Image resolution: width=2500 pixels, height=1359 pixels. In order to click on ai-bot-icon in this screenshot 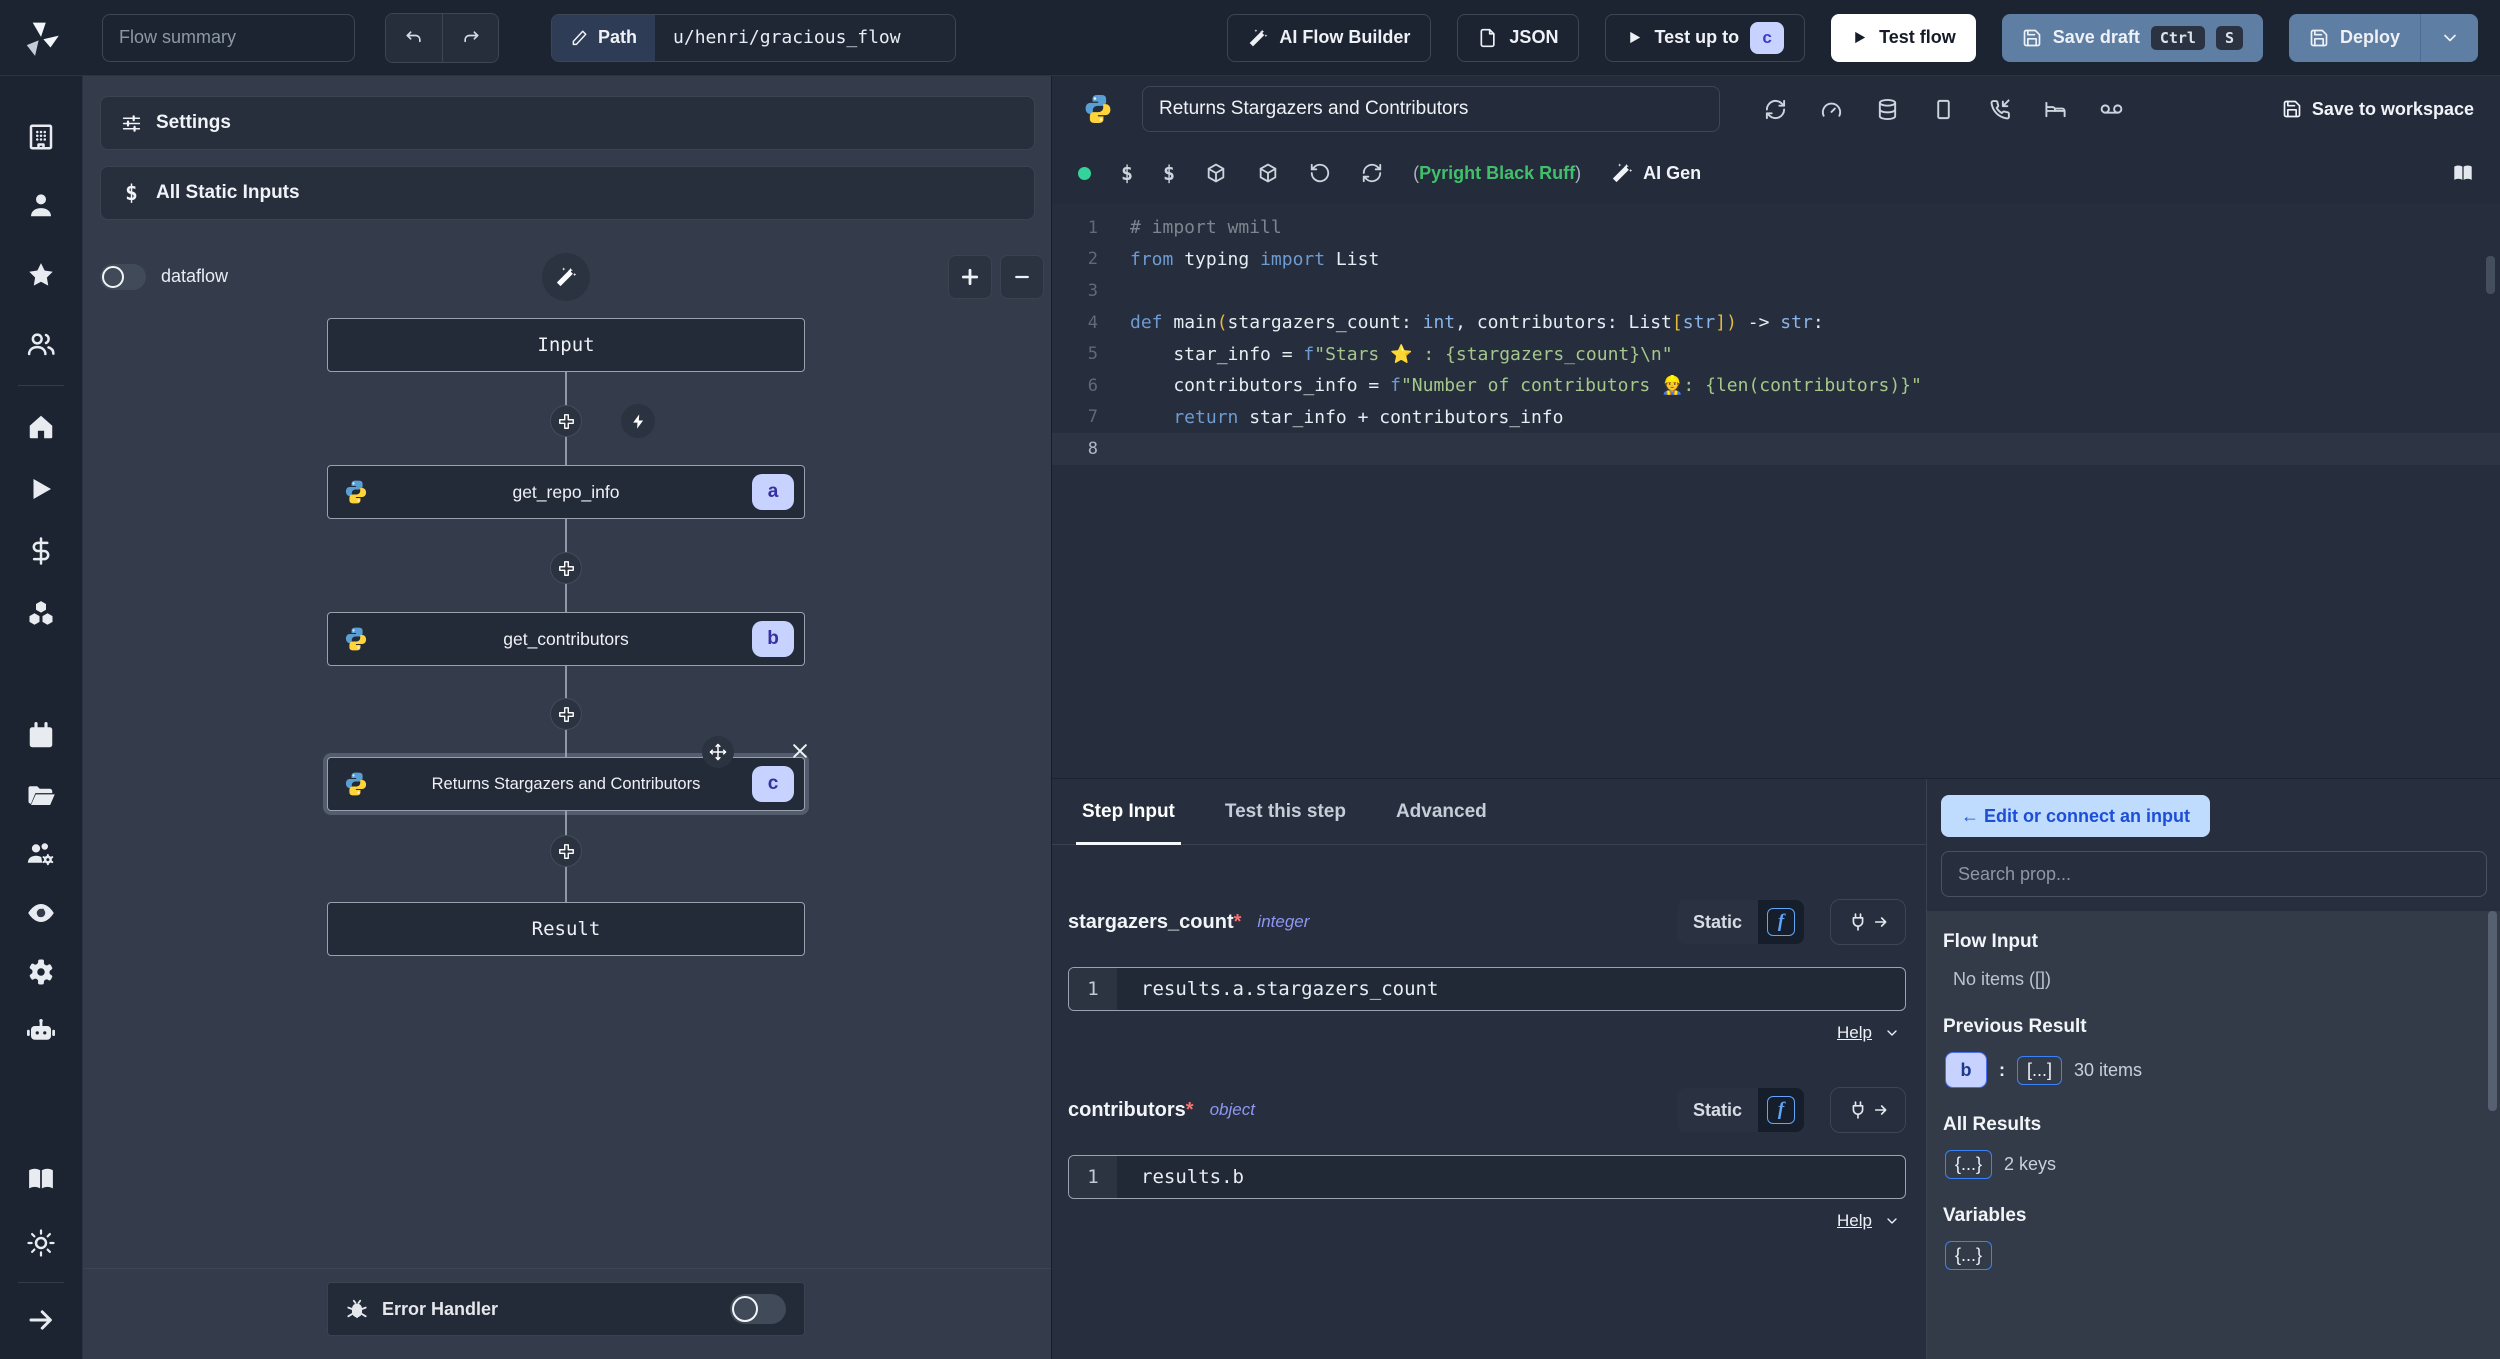, I will do `click(41, 1031)`.